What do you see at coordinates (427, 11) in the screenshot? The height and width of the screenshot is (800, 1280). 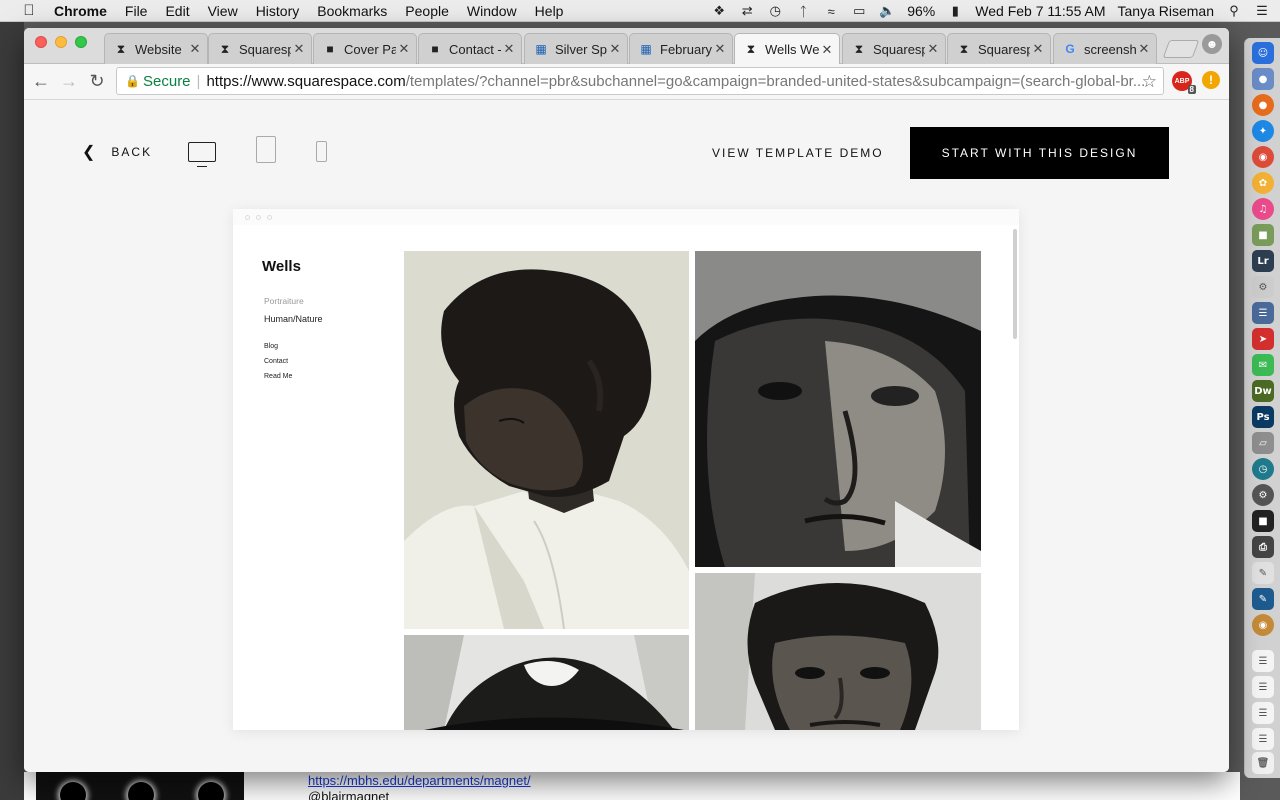 I see `menu-people: People` at bounding box center [427, 11].